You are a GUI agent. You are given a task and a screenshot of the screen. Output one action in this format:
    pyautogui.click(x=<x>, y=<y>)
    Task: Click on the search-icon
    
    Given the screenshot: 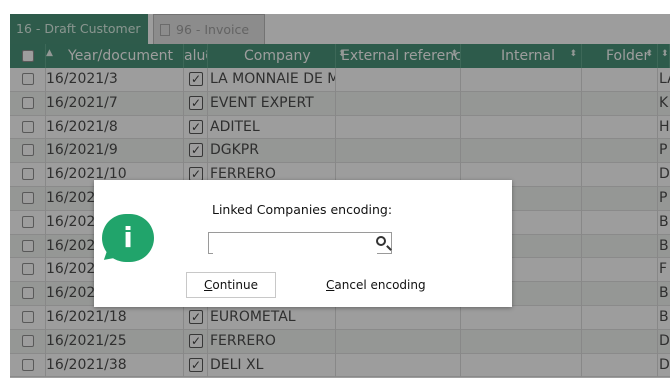 What is the action you would take?
    pyautogui.click(x=381, y=241)
    